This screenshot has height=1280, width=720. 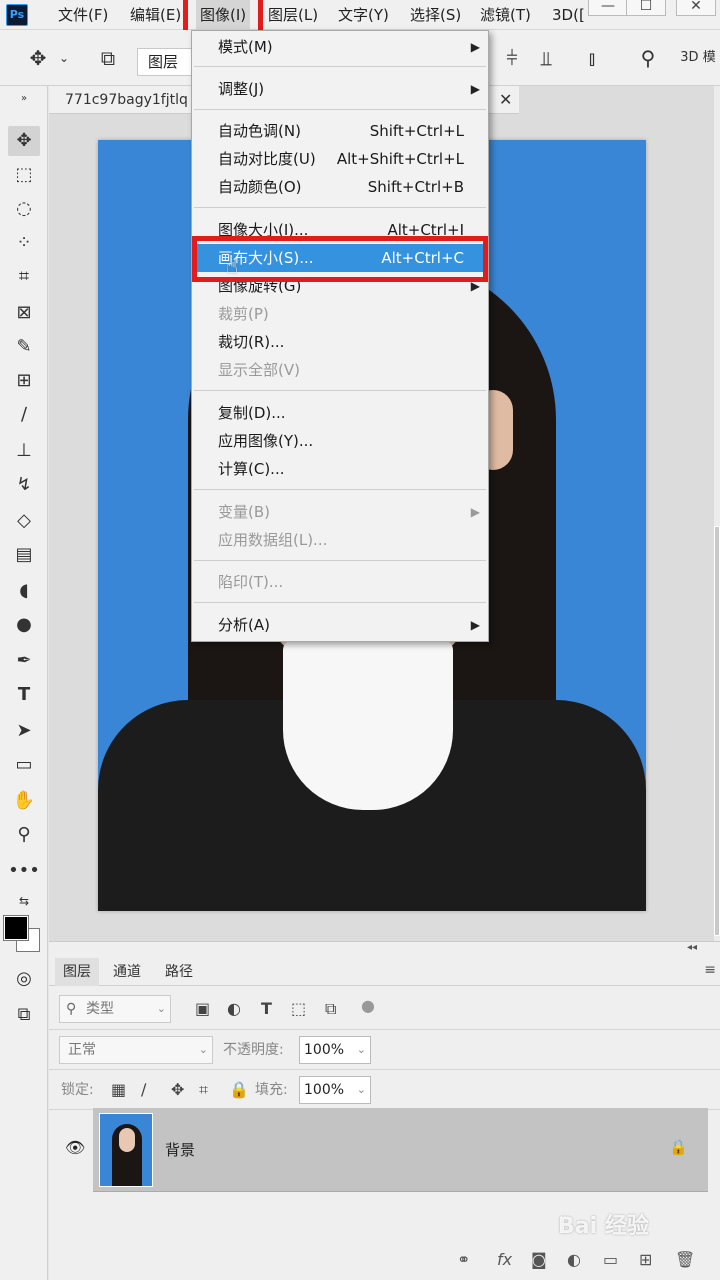 What do you see at coordinates (24, 979) in the screenshot?
I see `quick-mask-icon: ◎` at bounding box center [24, 979].